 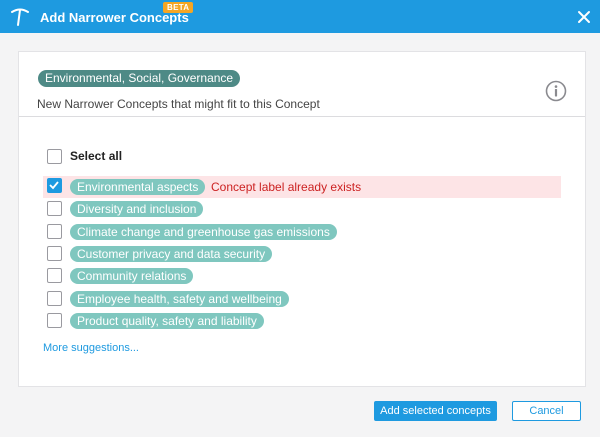 What do you see at coordinates (137, 209) in the screenshot?
I see `concept-chip: Diversity and inclusion` at bounding box center [137, 209].